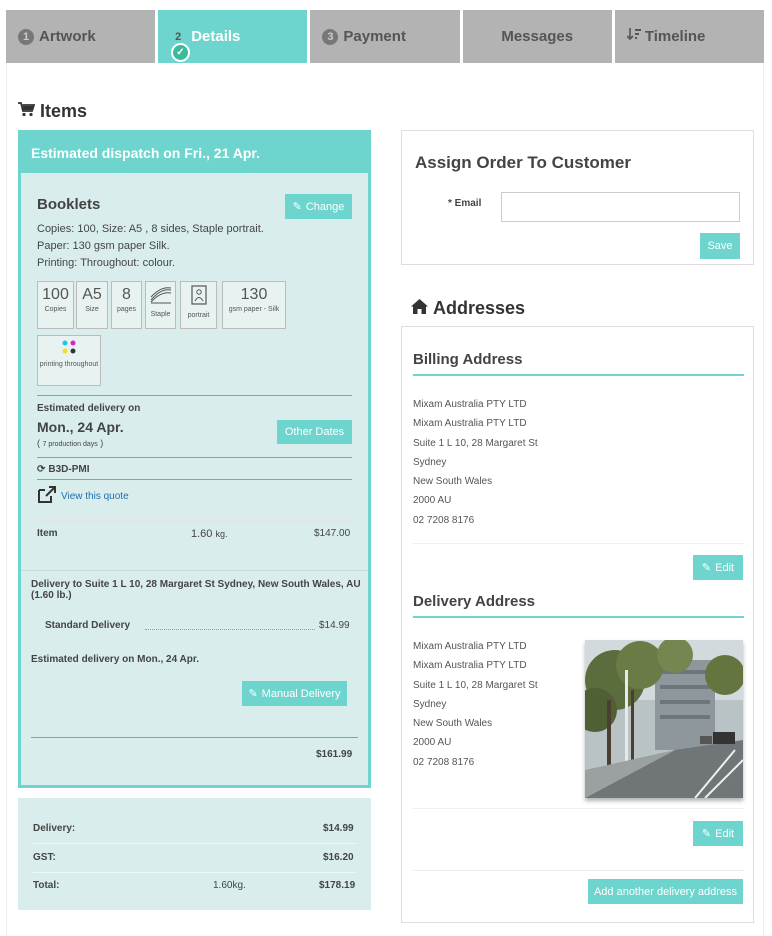  Describe the element at coordinates (474, 601) in the screenshot. I see `delivery-address-title: Delivery Address` at that location.